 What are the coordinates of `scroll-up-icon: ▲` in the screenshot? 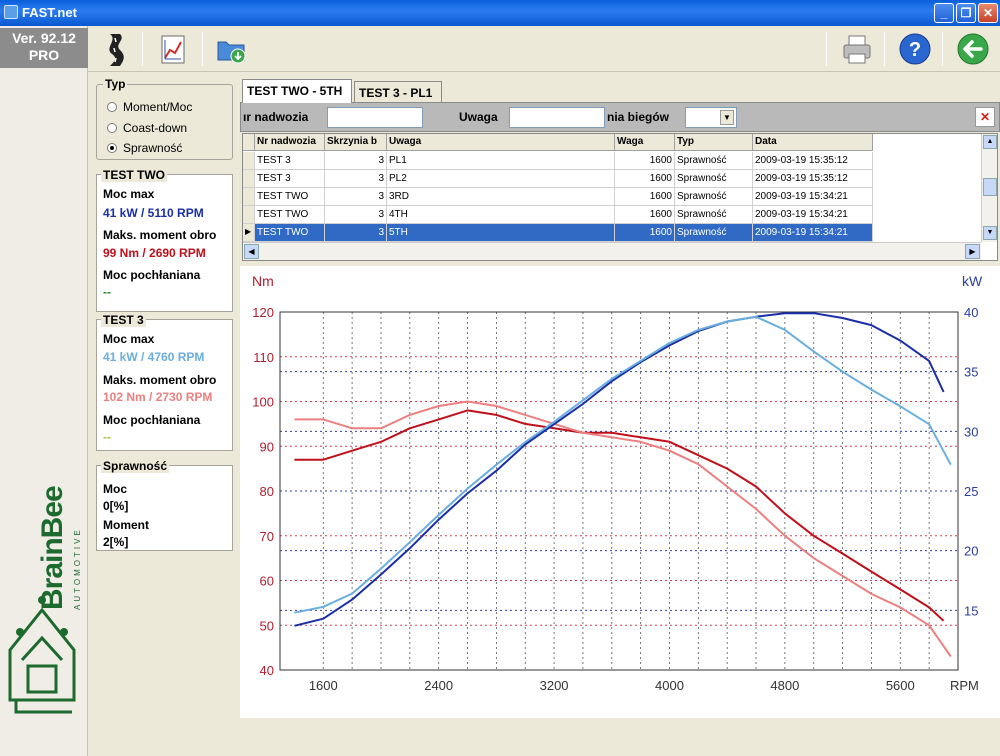 It's located at (990, 142).